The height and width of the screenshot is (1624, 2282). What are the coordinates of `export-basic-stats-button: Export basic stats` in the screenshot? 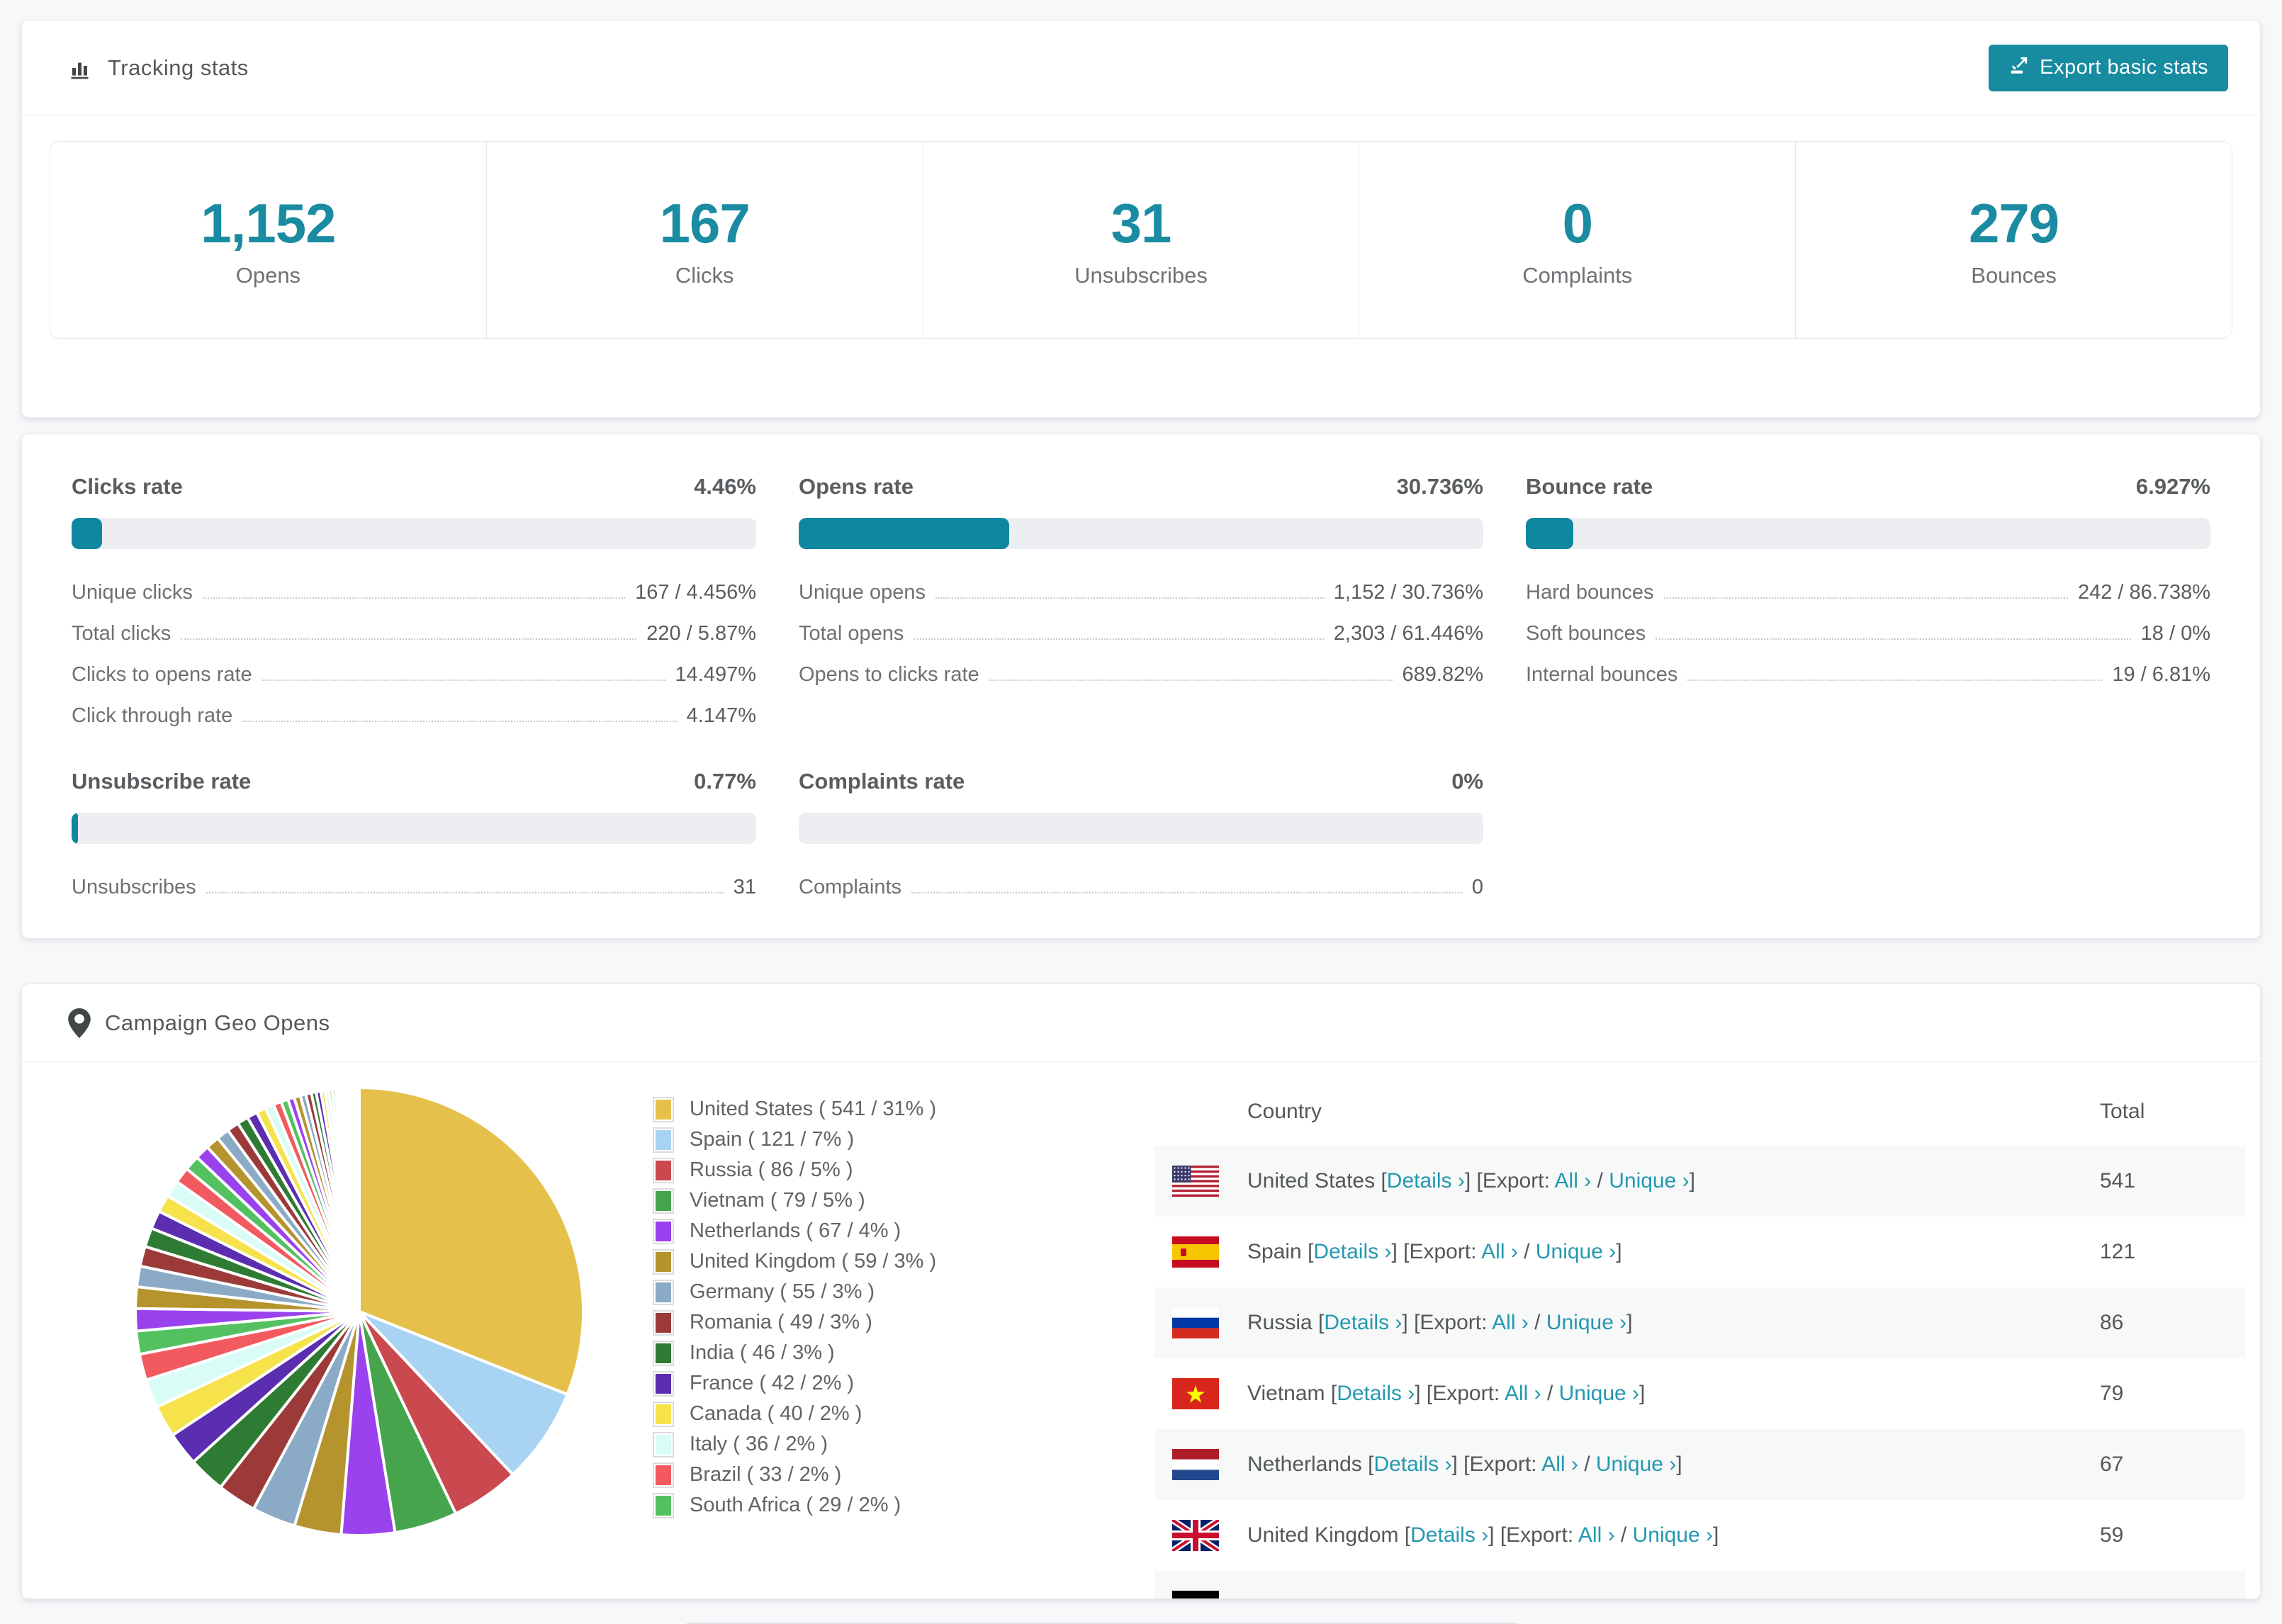 It's located at (2109, 67).